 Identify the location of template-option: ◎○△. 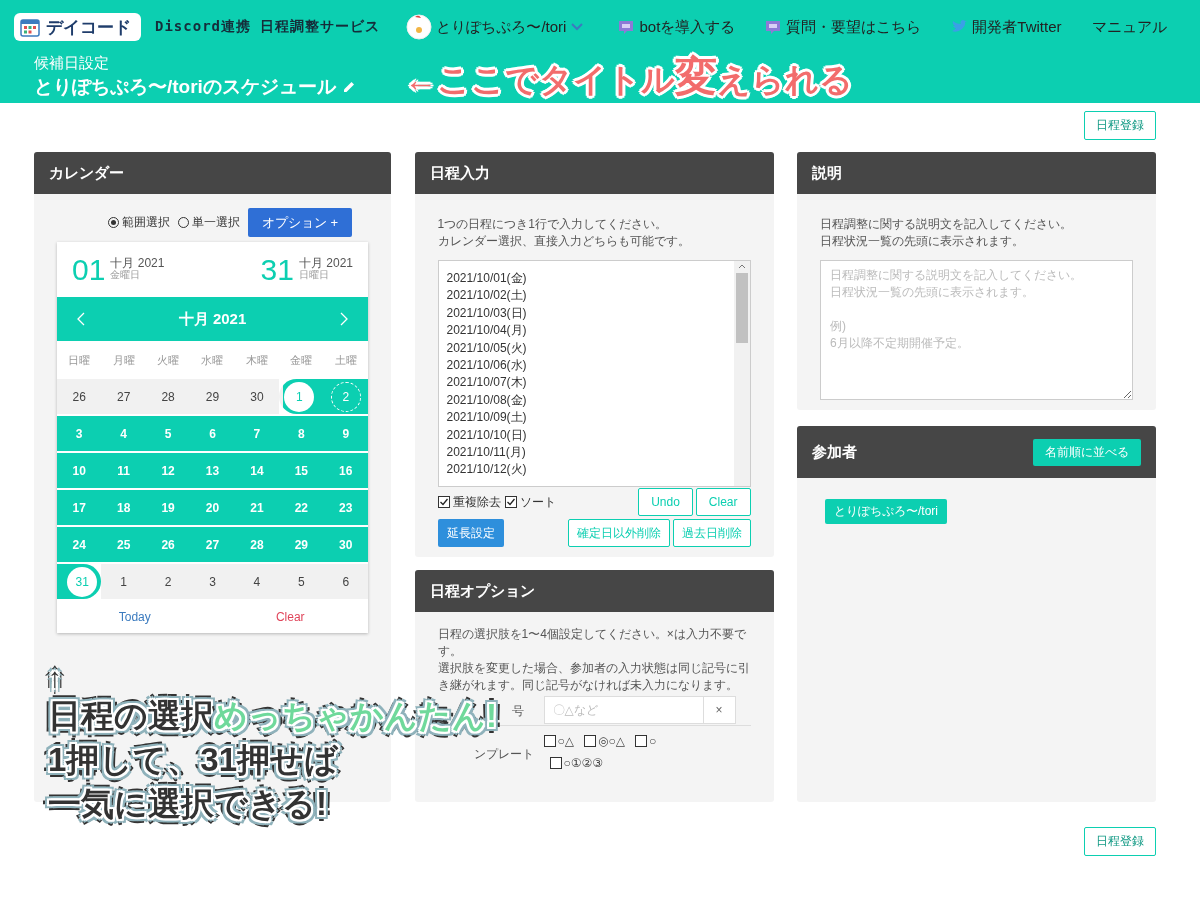
(604, 741).